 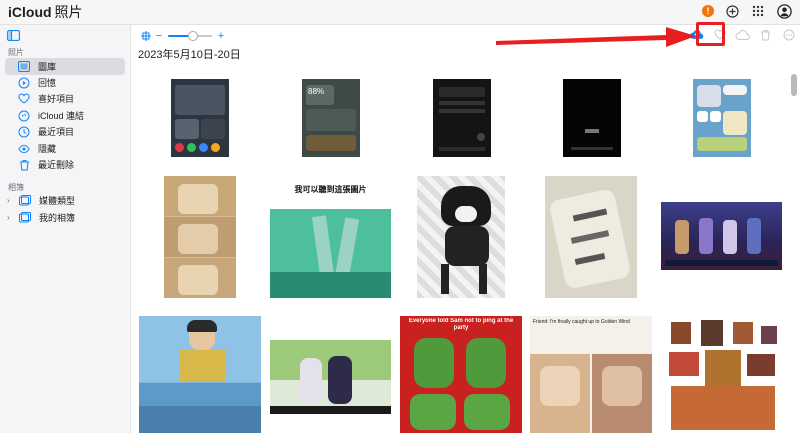 I want to click on app-brand: iCloud 照片, so click(x=44, y=12).